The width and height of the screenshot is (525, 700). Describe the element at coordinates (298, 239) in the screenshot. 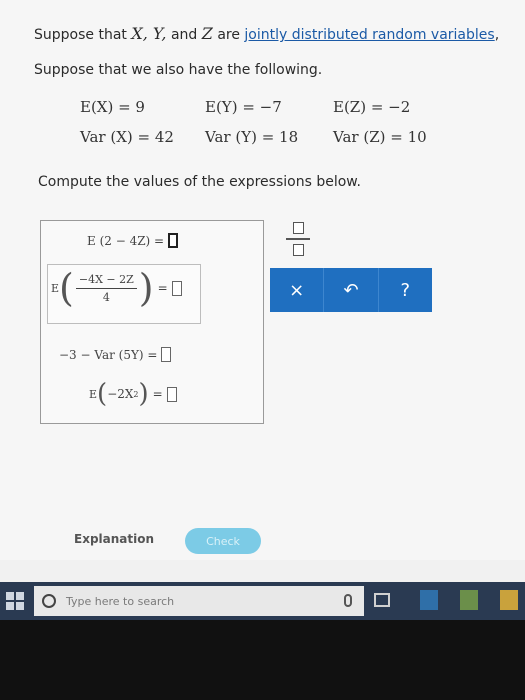

I see `fraction-bar-icon` at that location.